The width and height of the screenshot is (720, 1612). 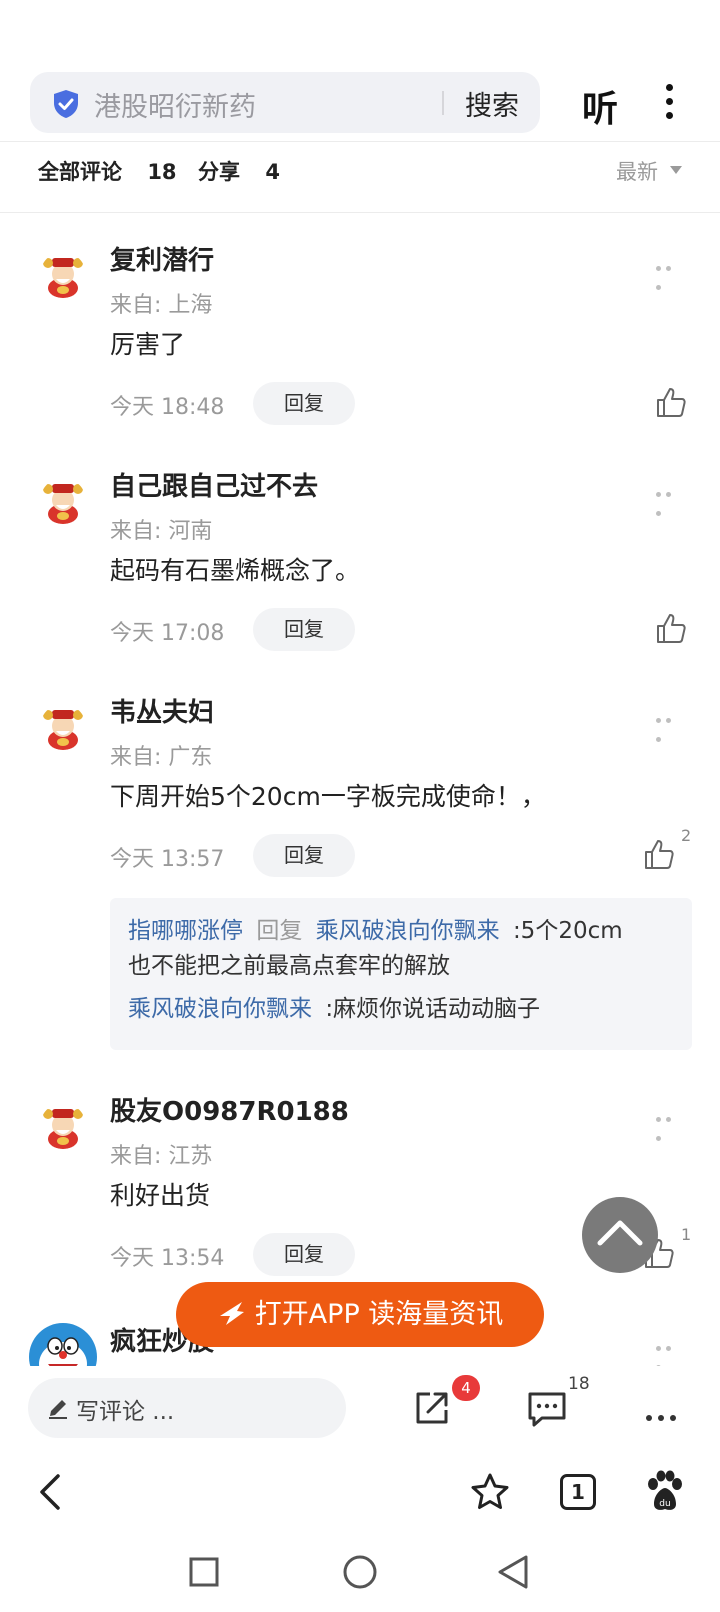 I want to click on more-menu-icon, so click(x=669, y=103).